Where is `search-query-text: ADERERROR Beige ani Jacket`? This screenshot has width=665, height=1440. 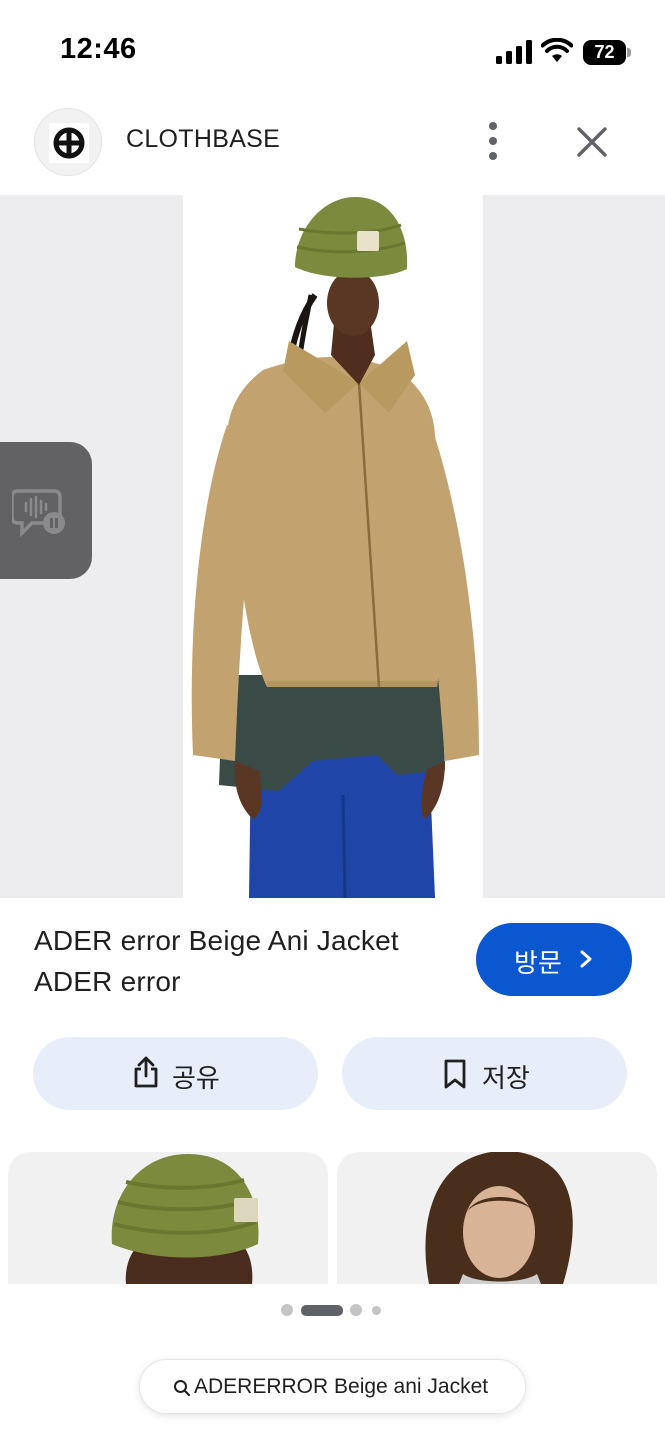 search-query-text: ADERERROR Beige ani Jacket is located at coordinates (341, 1386).